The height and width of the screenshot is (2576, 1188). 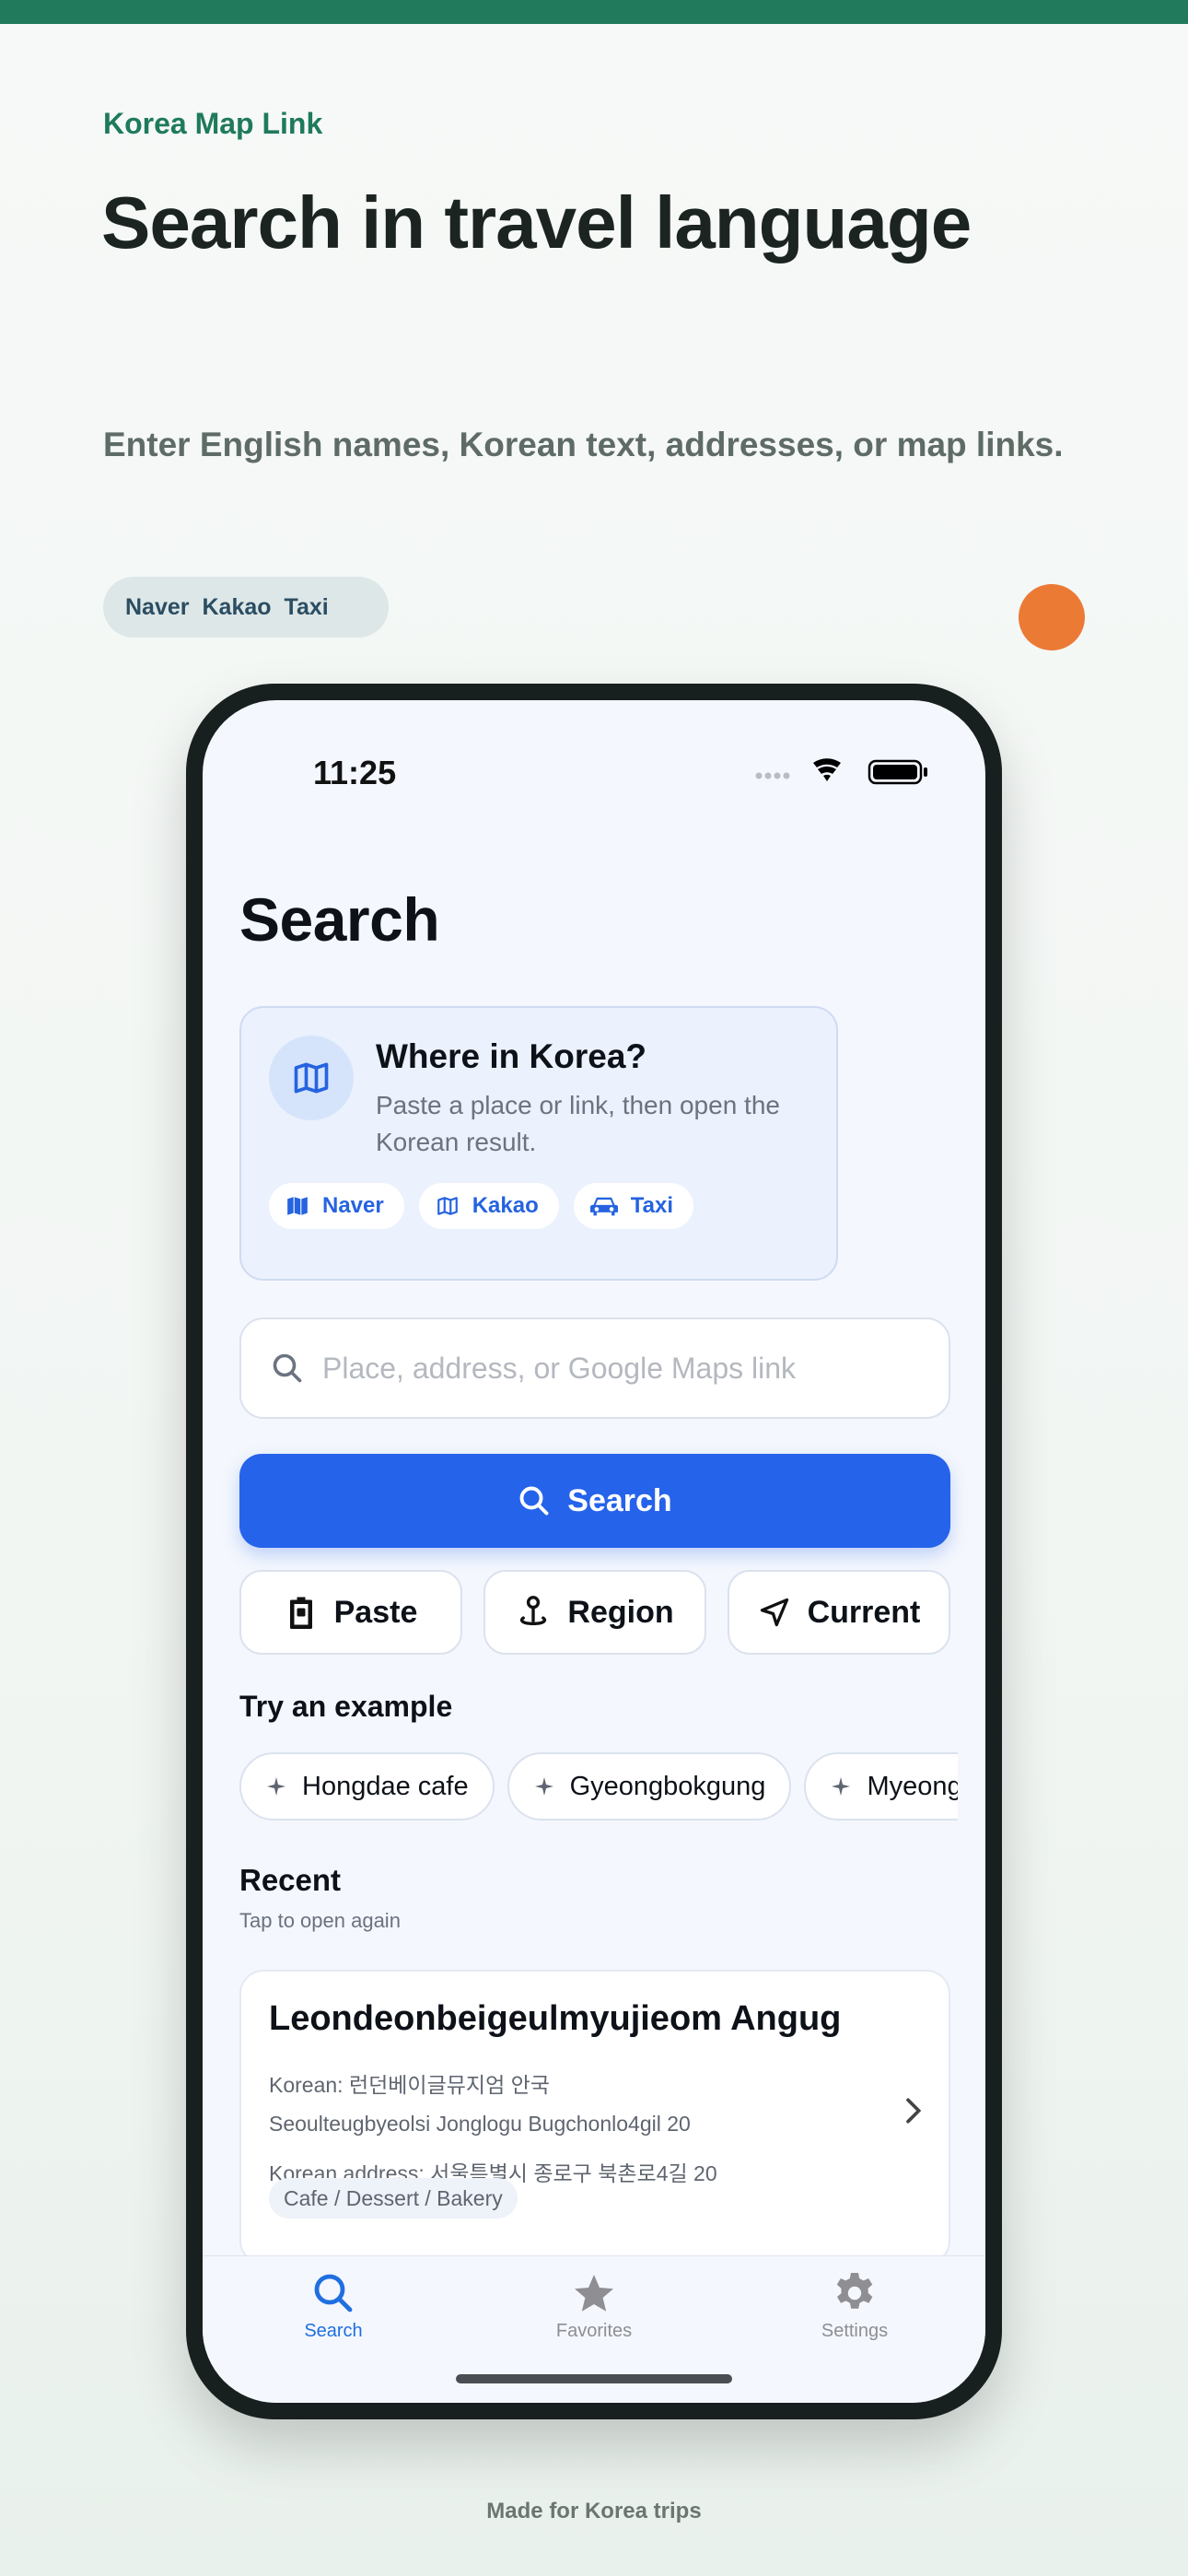 What do you see at coordinates (386, 1786) in the screenshot?
I see `example-label: Hongdae cafe` at bounding box center [386, 1786].